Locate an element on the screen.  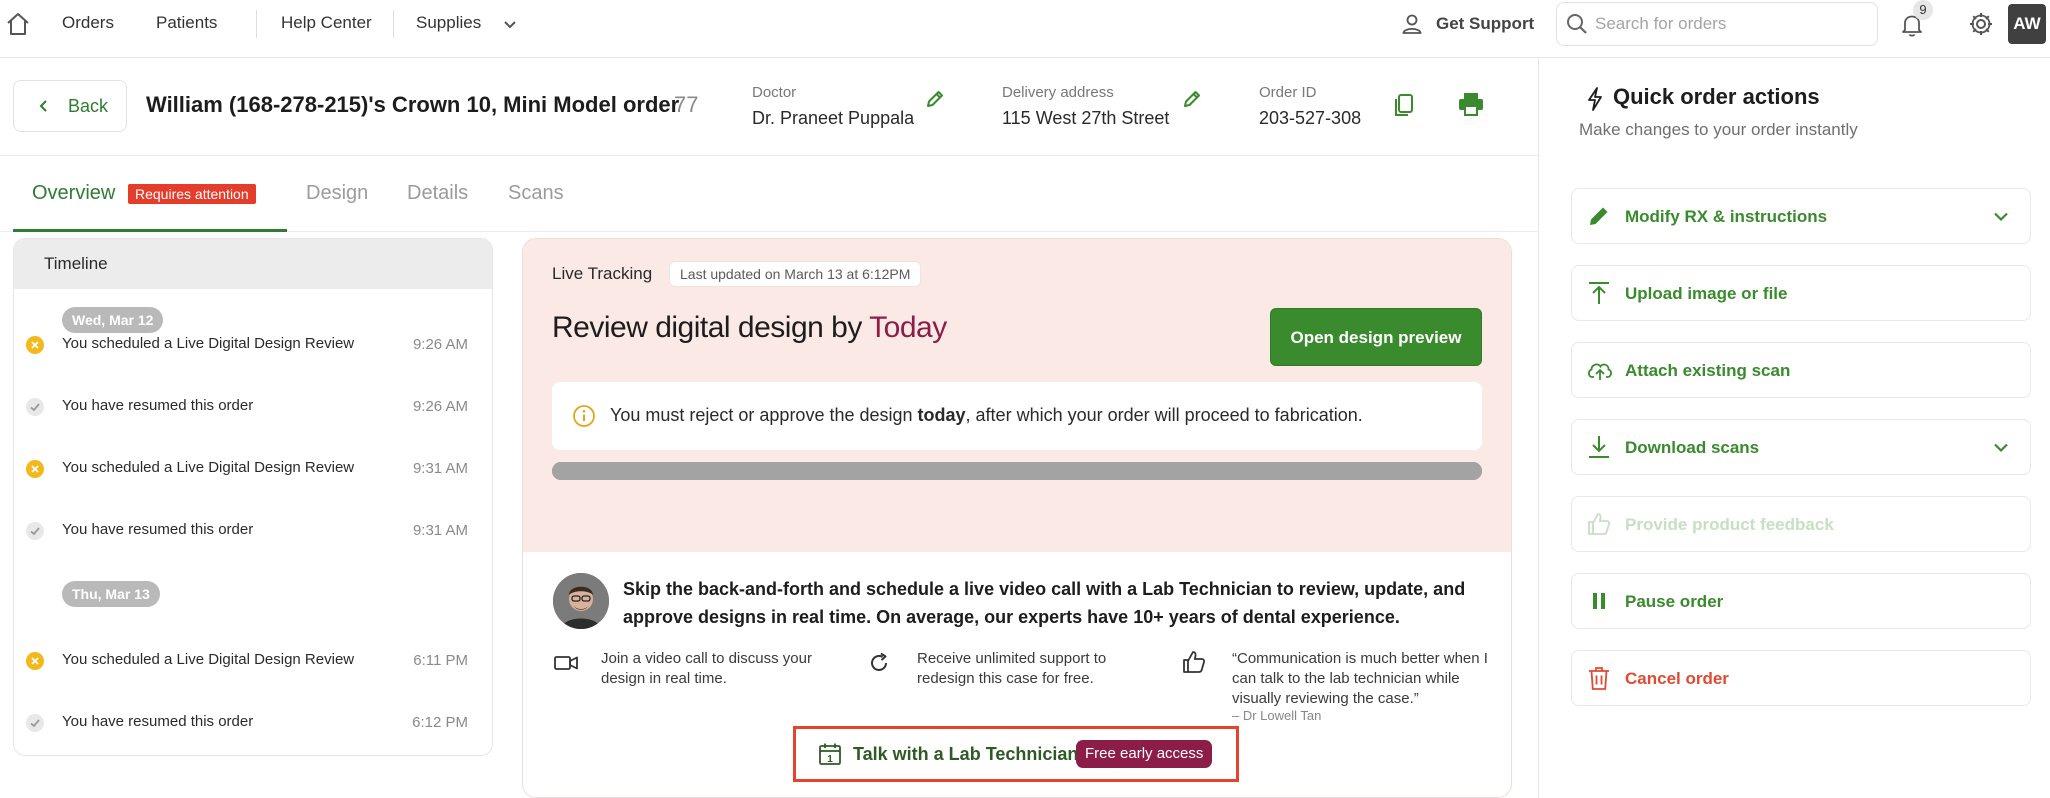
review-heading-text: Review digital design by is located at coordinates (711, 327).